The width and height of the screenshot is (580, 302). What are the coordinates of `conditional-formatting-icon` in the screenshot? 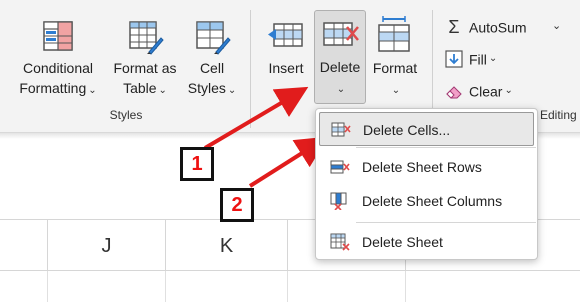 It's located at (58, 36).